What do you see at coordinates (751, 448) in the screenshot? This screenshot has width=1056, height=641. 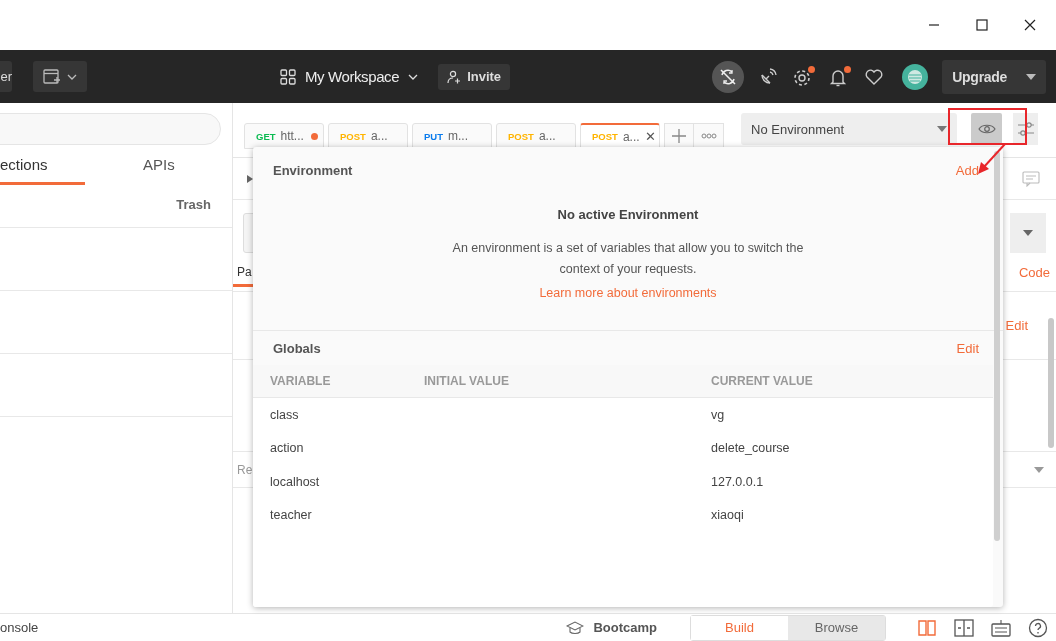 I see `table-cell-text: delete_course` at bounding box center [751, 448].